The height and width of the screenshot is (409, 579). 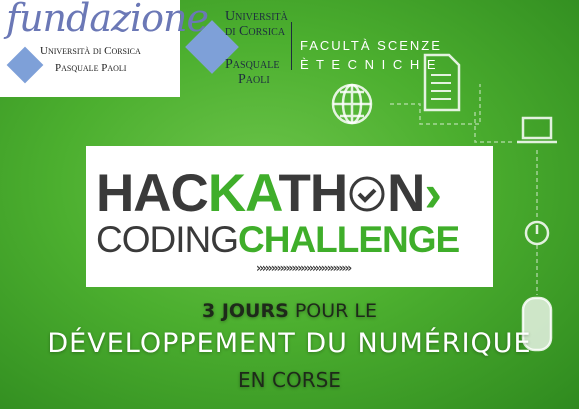 What do you see at coordinates (269, 193) in the screenshot?
I see `hackathon-title: HACKATH N›` at bounding box center [269, 193].